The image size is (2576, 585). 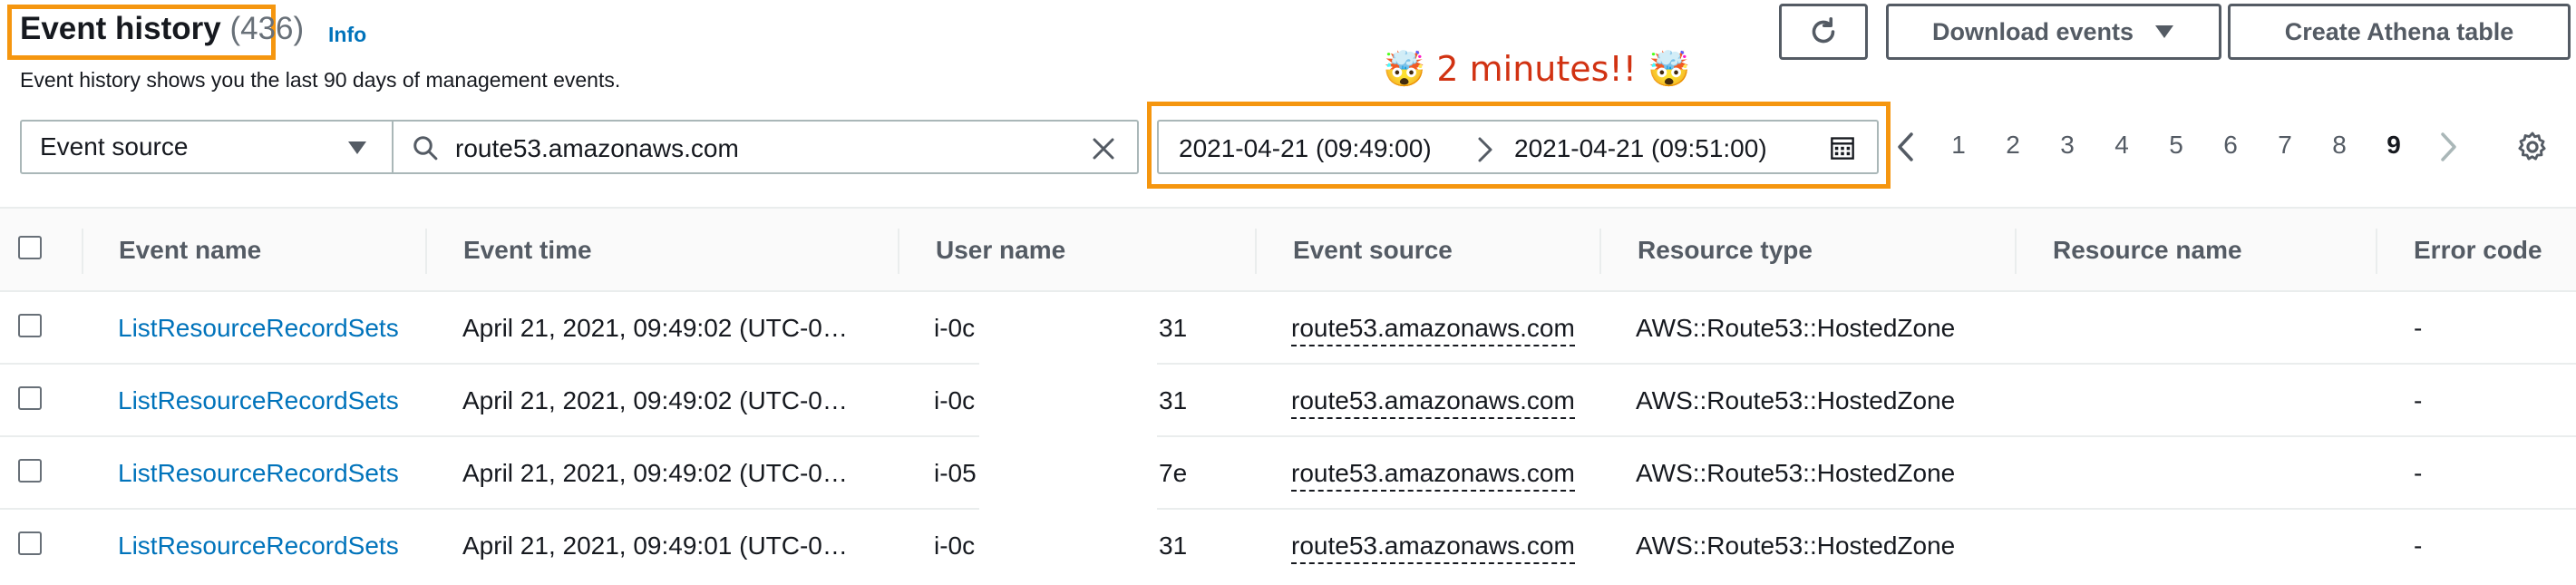 What do you see at coordinates (1906, 147) in the screenshot?
I see `chevron-left-icon` at bounding box center [1906, 147].